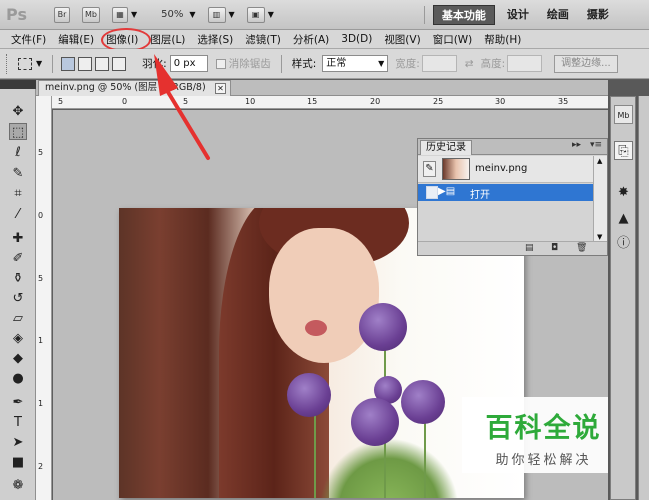  I want to click on history-panel-icon: ⎘, so click(623, 150).